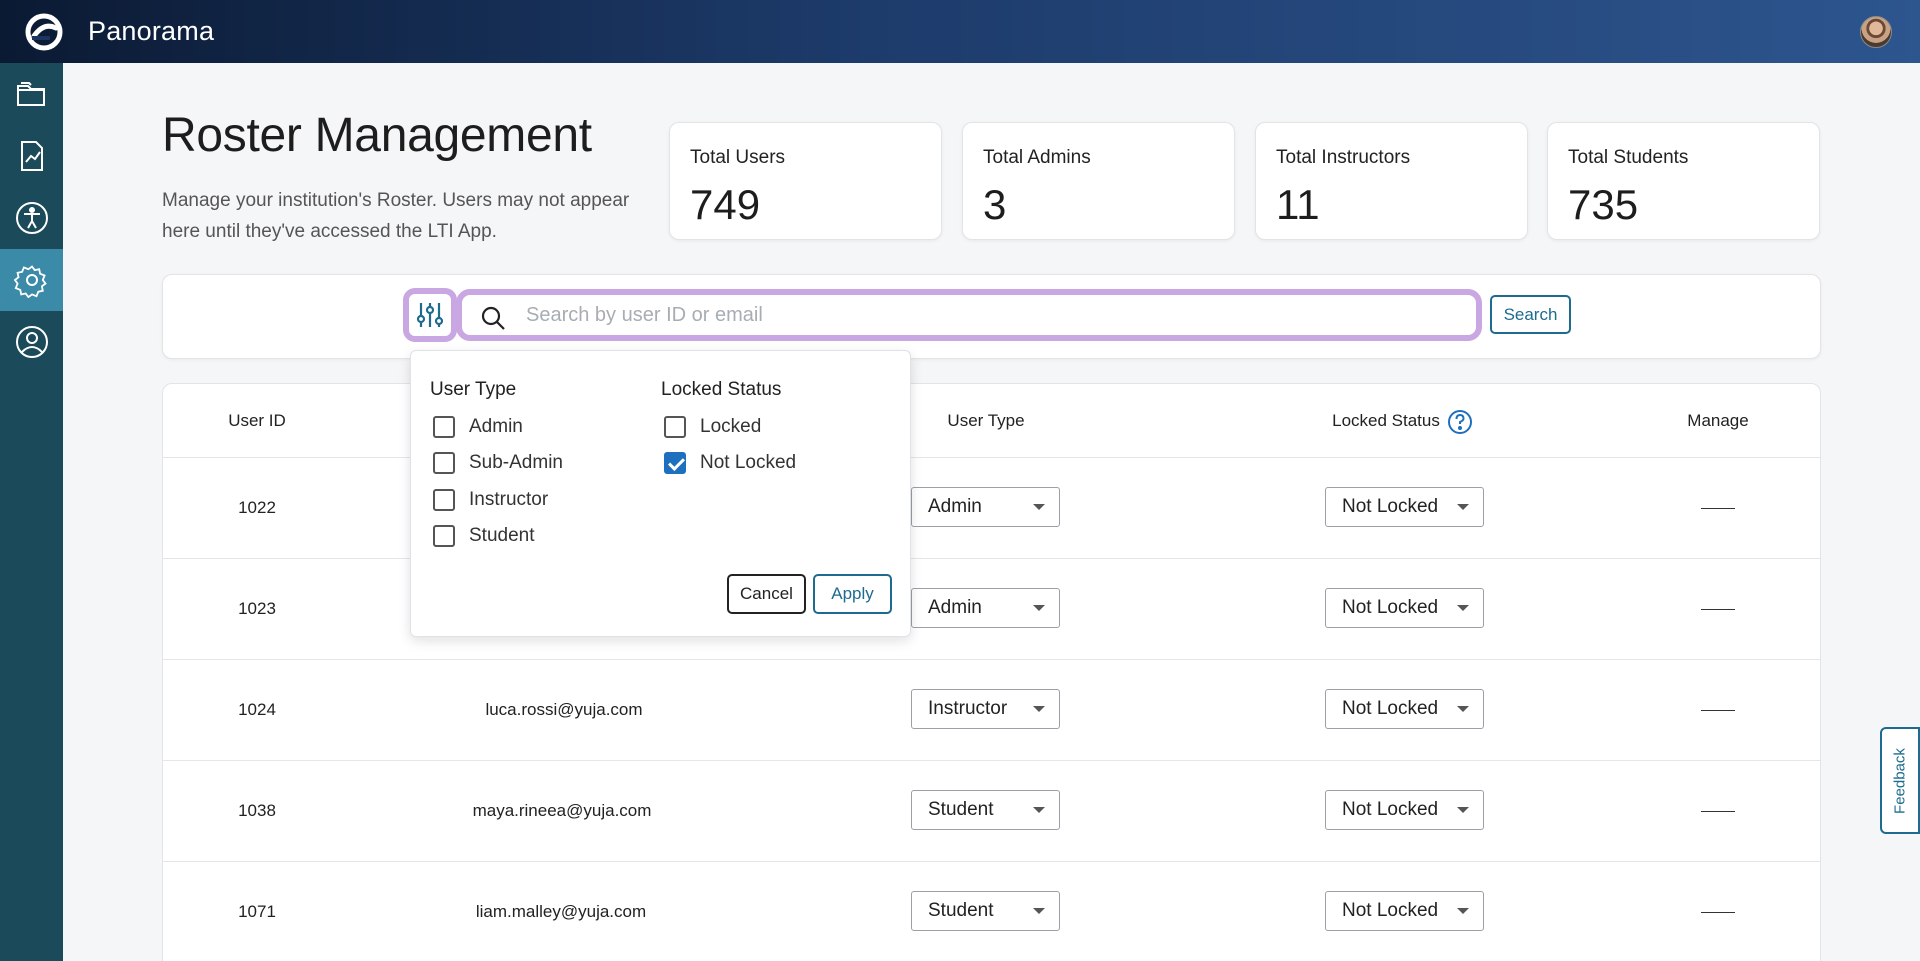  What do you see at coordinates (1900, 780) in the screenshot?
I see `feedback-tab: Feedback` at bounding box center [1900, 780].